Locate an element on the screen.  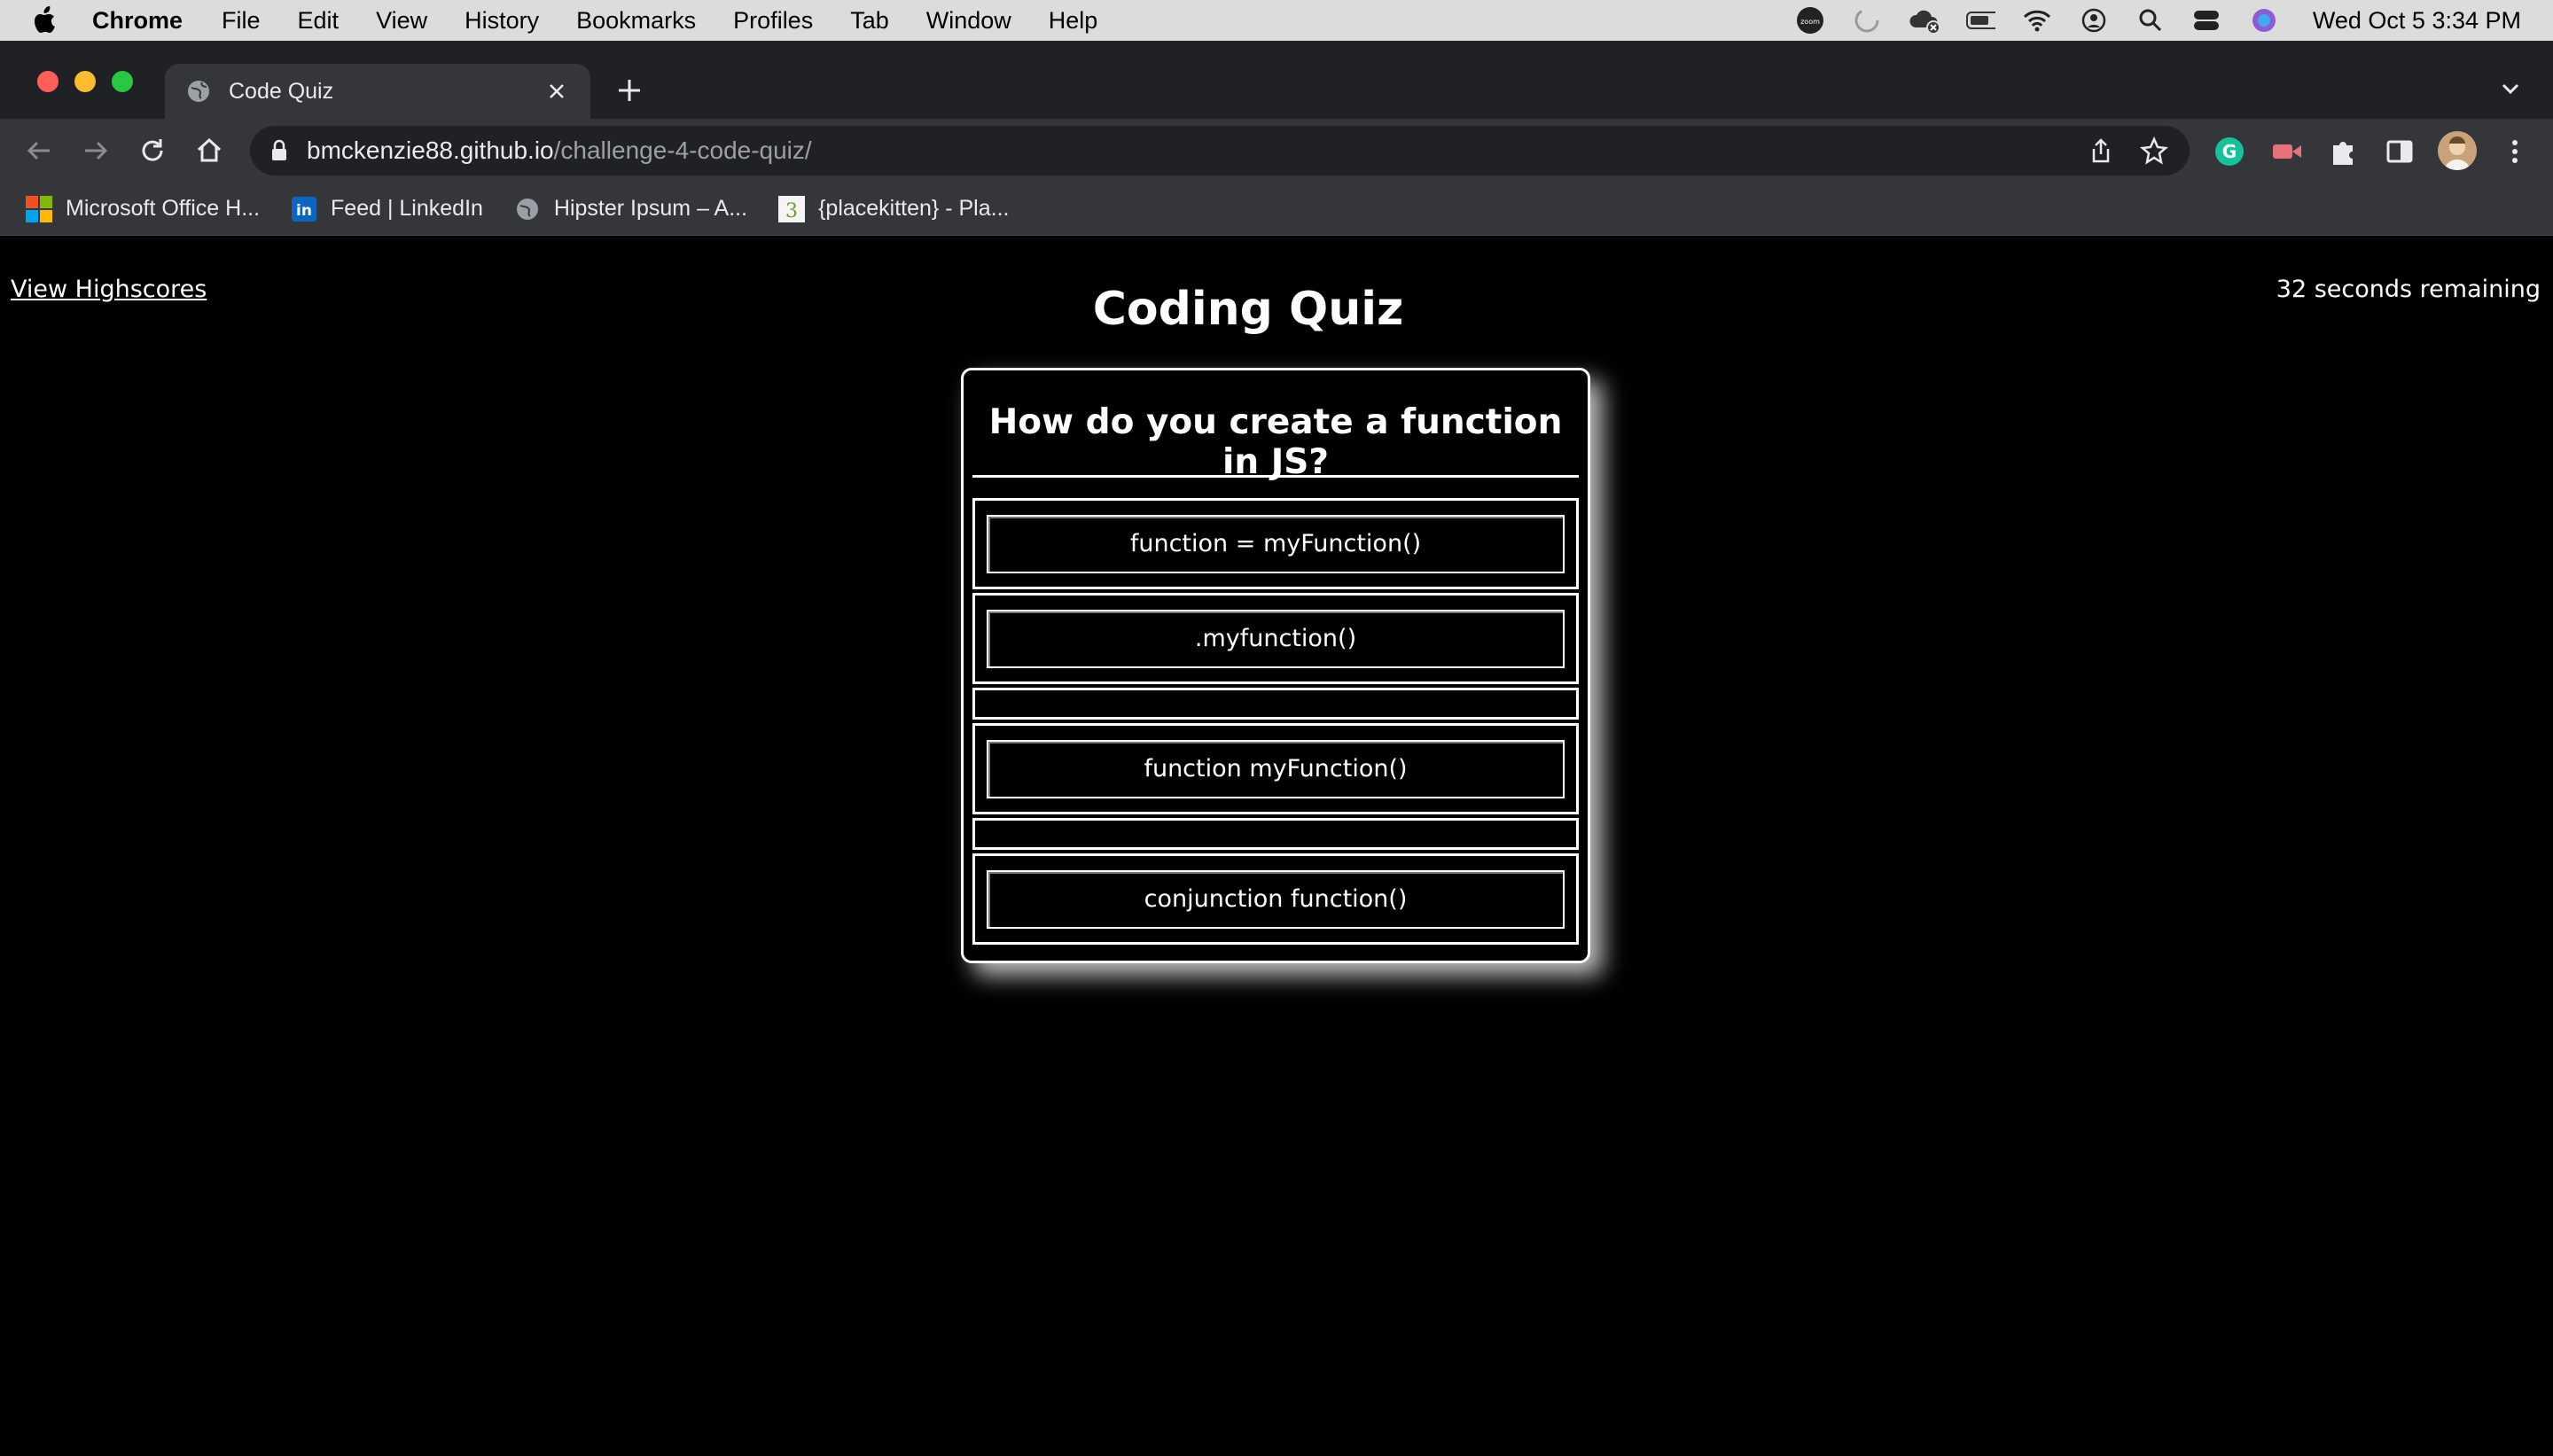
wifi-icon is located at coordinates (2037, 20).